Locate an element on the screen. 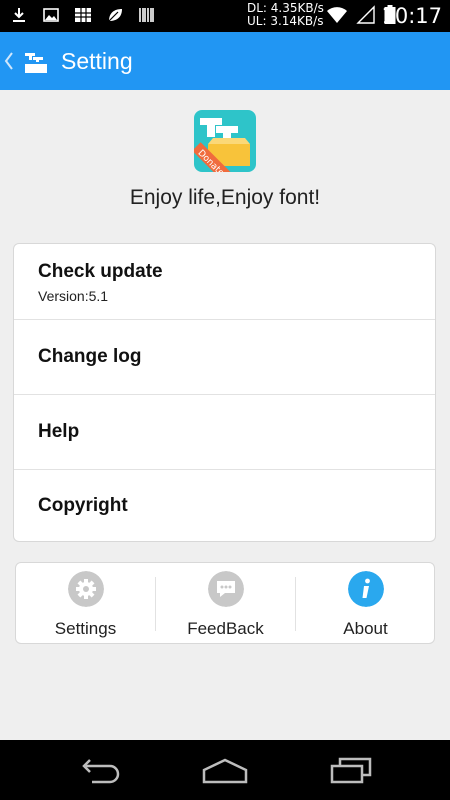 This screenshot has width=450, height=800. notification-icons is located at coordinates (83, 15).